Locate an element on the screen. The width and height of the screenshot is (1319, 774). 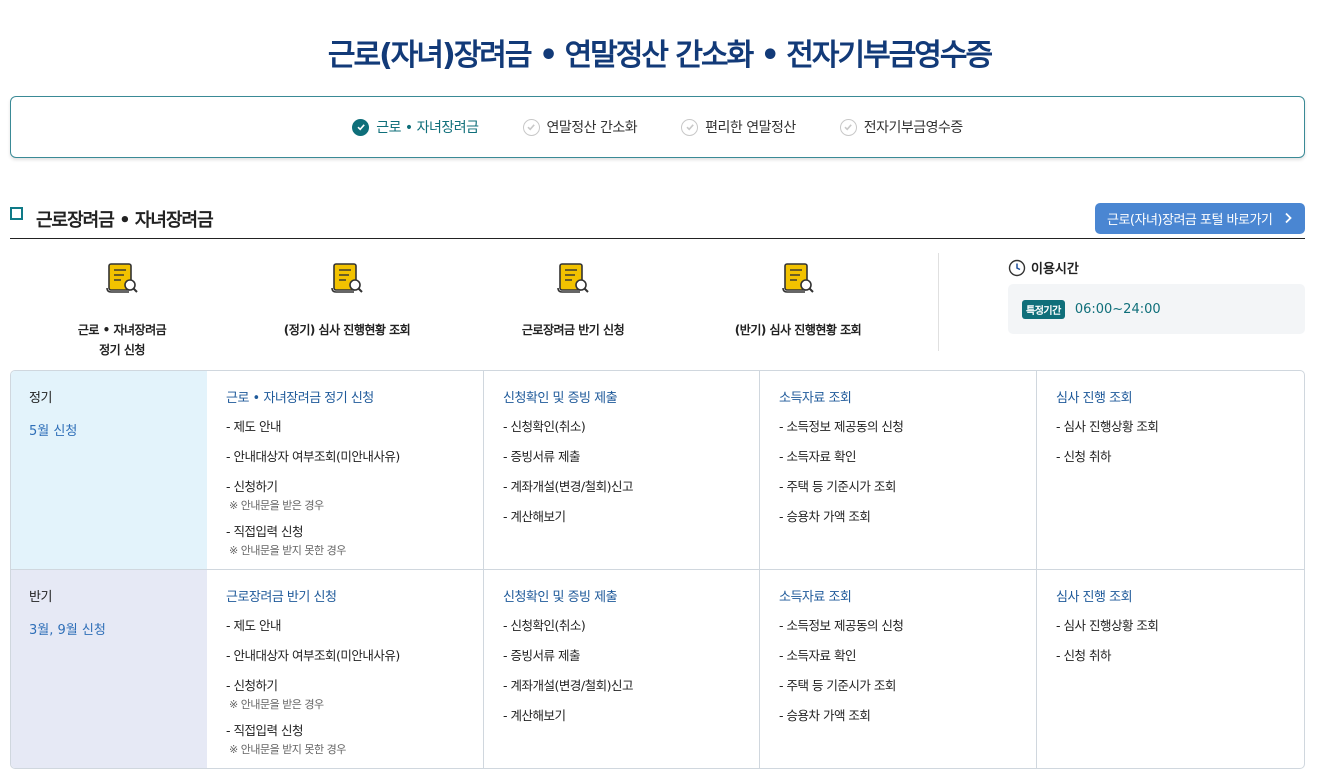
tab-year-end-simplified: 연말정산 간소화 is located at coordinates (580, 127).